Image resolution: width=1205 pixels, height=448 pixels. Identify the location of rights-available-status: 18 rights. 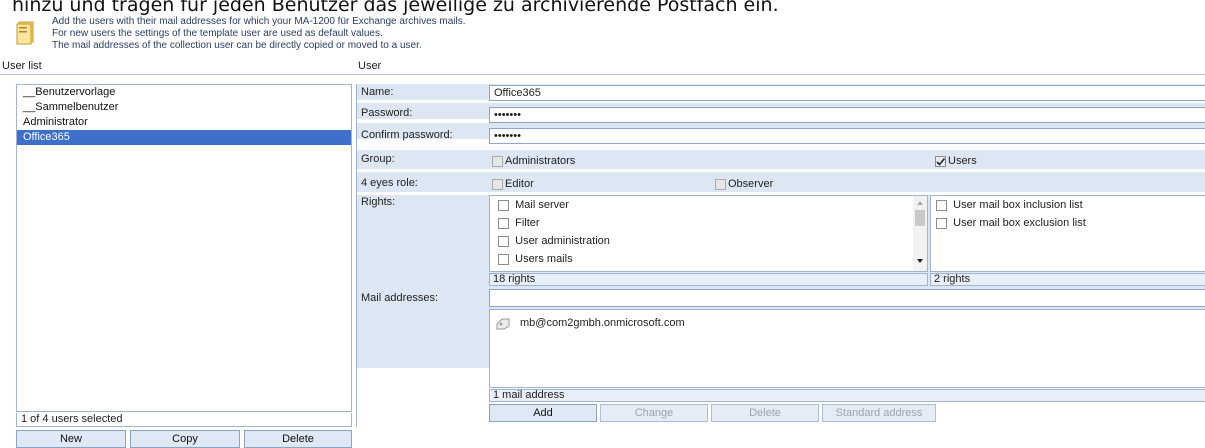
(708, 279).